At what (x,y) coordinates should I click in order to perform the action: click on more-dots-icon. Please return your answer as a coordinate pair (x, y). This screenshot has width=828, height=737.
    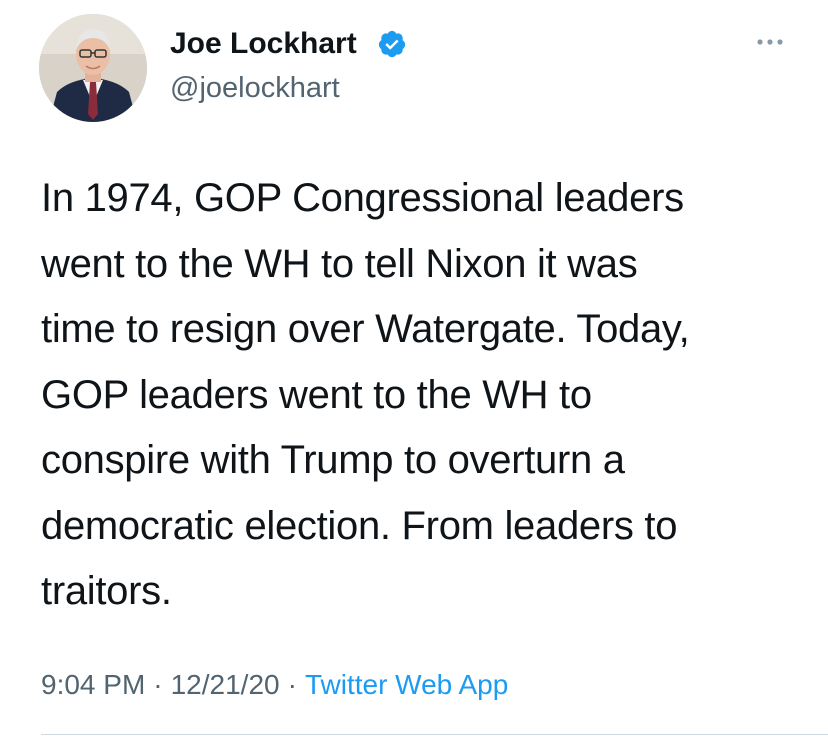
    Looking at the image, I should click on (770, 40).